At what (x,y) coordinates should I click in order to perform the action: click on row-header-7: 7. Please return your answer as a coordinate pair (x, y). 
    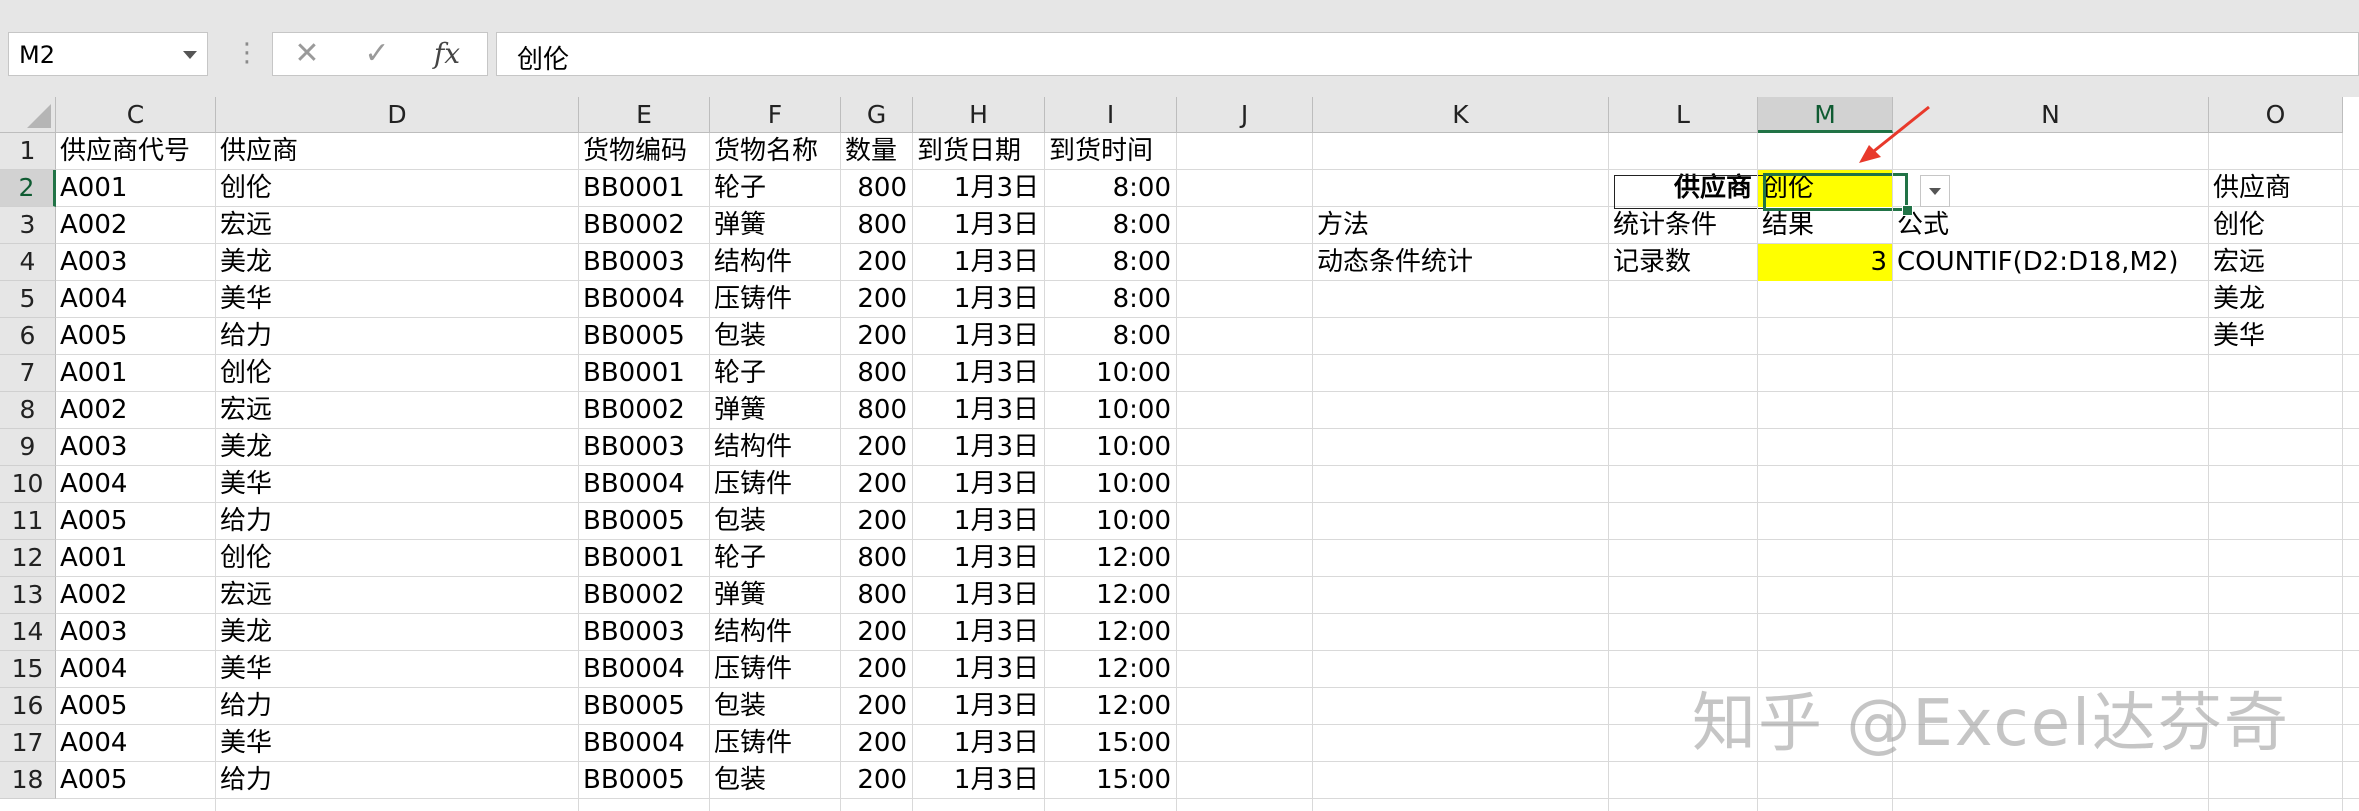
    Looking at the image, I should click on (28, 373).